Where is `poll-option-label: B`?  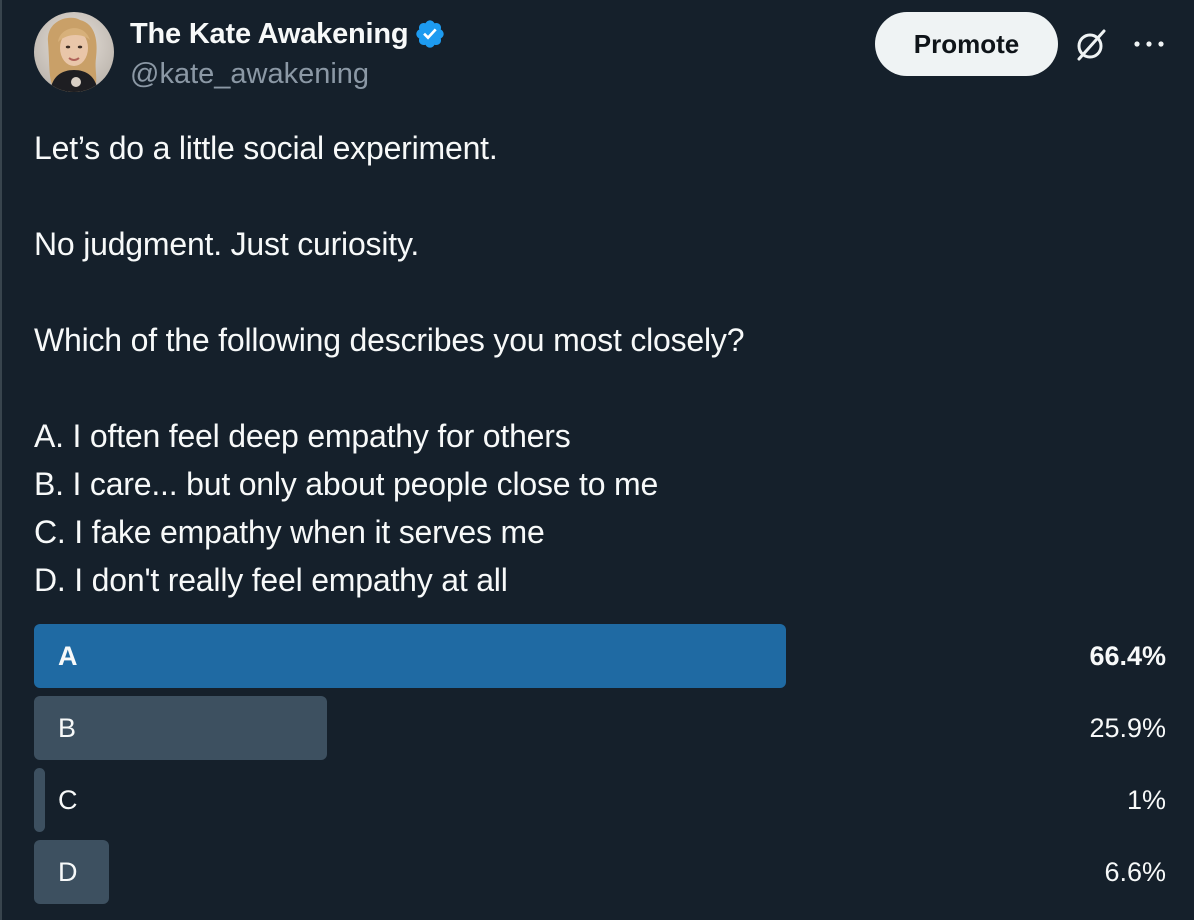
poll-option-label: B is located at coordinates (67, 728).